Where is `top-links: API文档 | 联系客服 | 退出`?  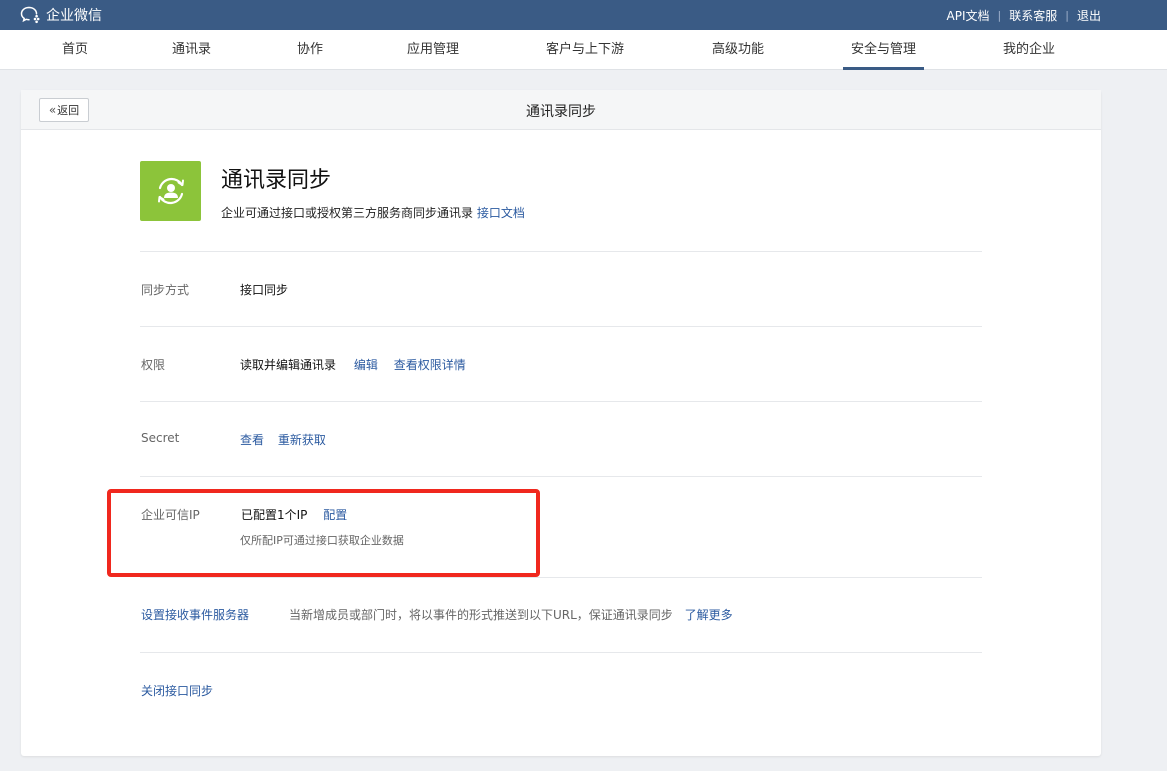 top-links: API文档 | 联系客服 | 退出 is located at coordinates (1024, 15).